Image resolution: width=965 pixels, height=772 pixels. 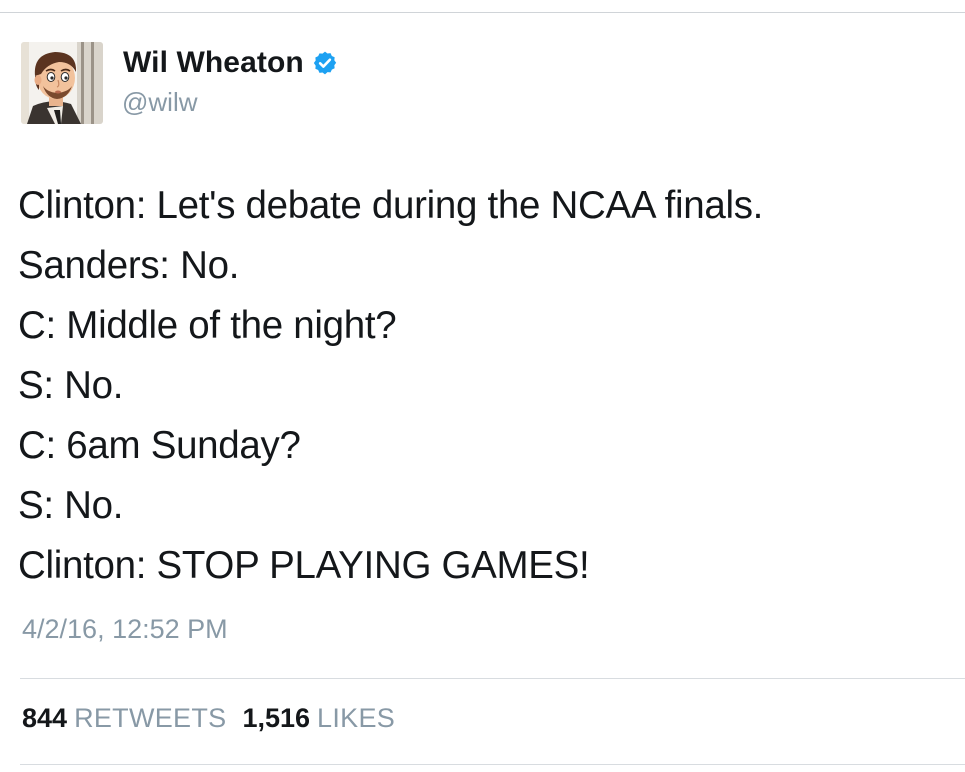 I want to click on top-divider, so click(x=482, y=12).